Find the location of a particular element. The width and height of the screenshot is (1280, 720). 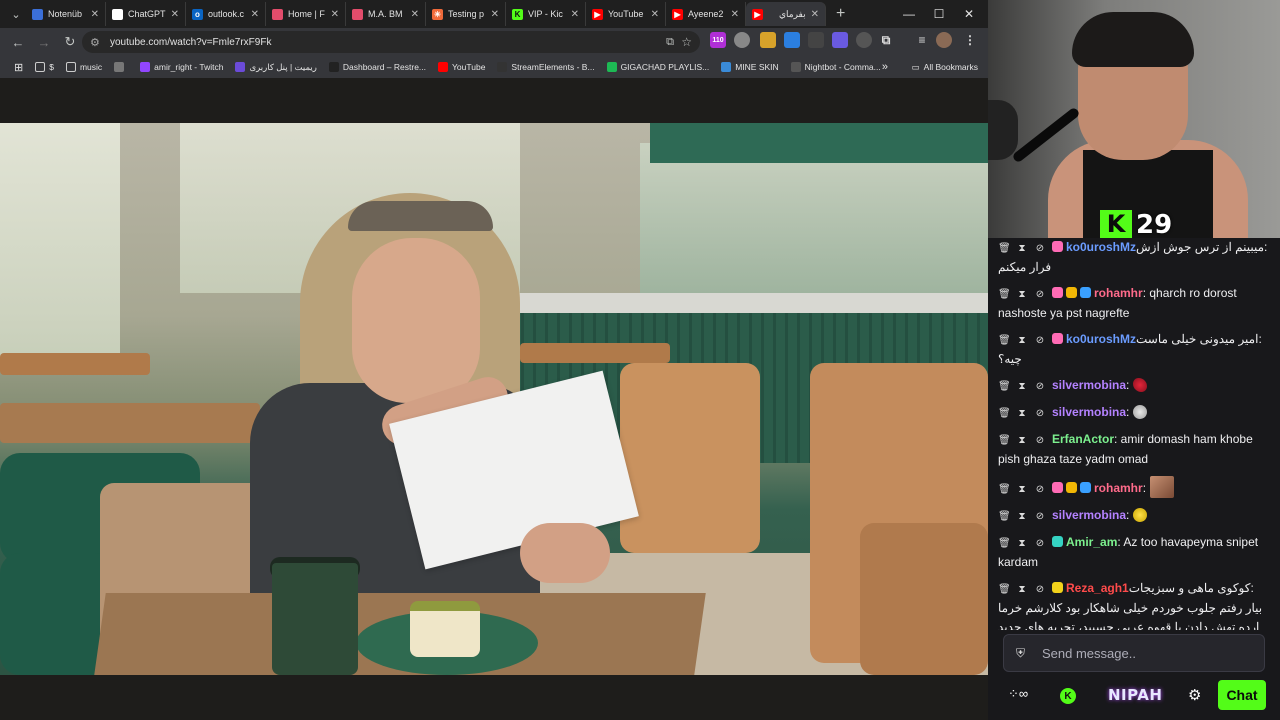

all-bookmarks-folder: ▭ All Bookmarks is located at coordinates (945, 67).